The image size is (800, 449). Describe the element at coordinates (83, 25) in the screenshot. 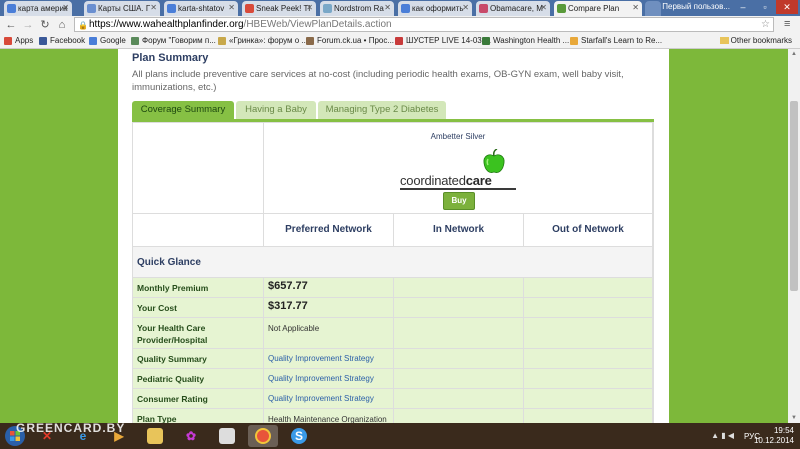

I see `lock-icon: 🔒` at that location.